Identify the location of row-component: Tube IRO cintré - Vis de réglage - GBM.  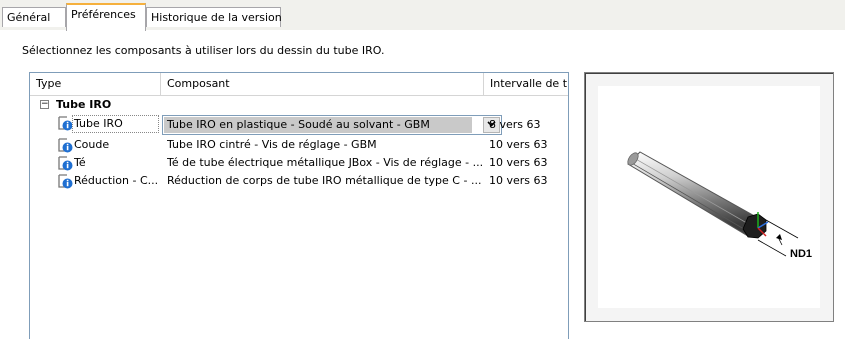
(324, 145).